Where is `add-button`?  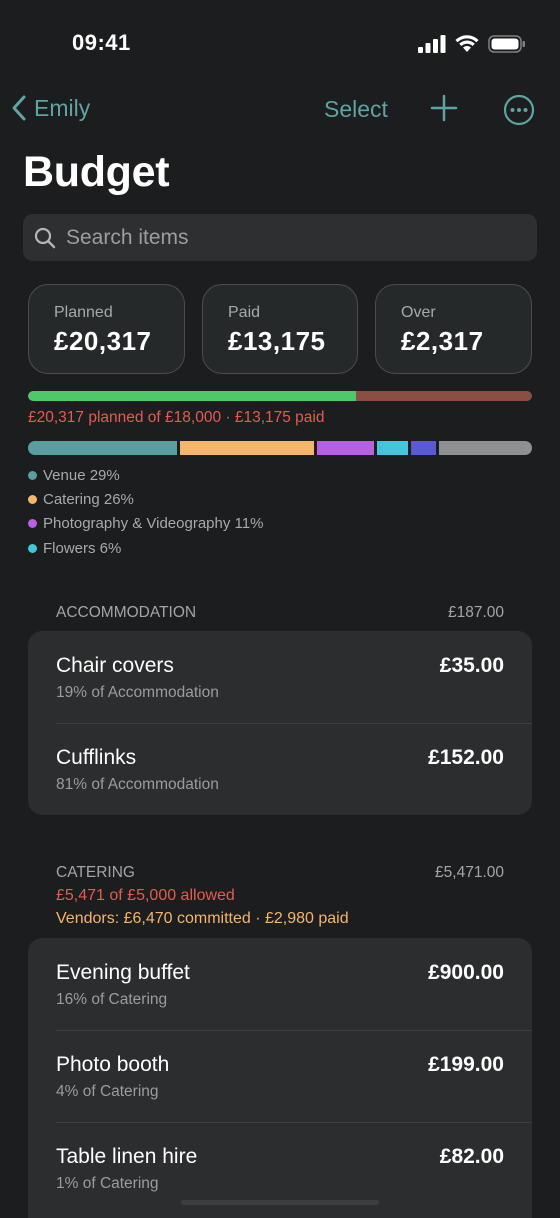
add-button is located at coordinates (444, 108).